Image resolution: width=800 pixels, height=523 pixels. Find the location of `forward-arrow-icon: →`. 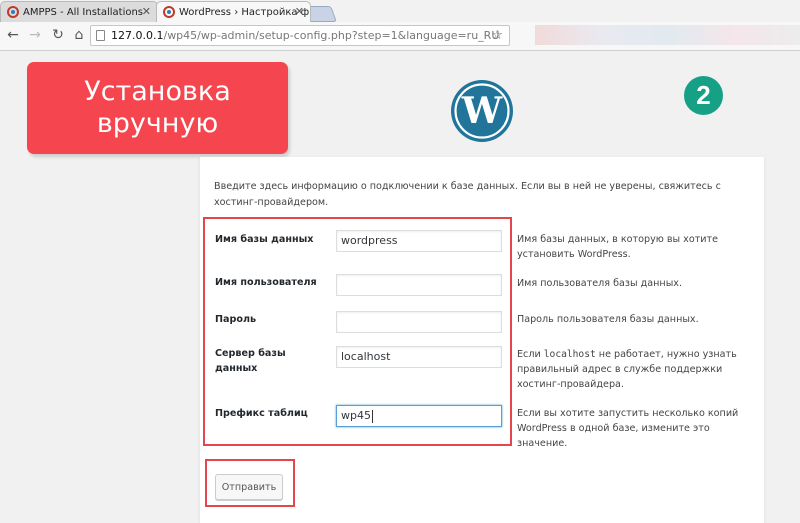

forward-arrow-icon: → is located at coordinates (35, 35).